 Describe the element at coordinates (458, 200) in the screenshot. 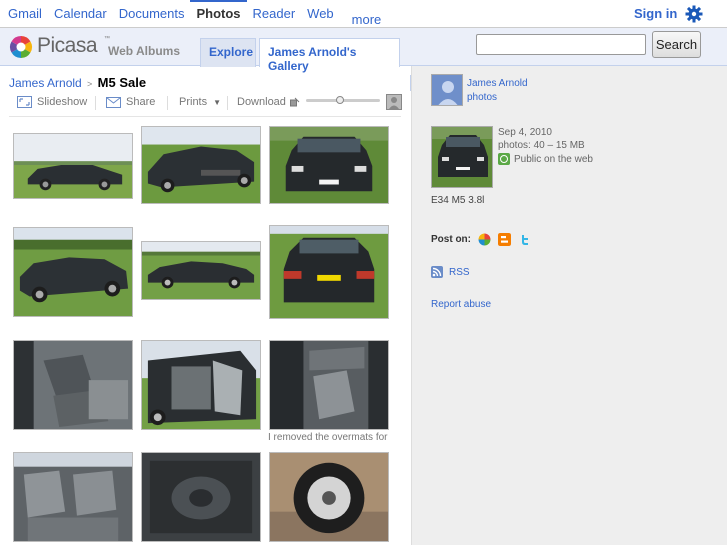

I see `album-description: E34 M5 3.8l` at that location.